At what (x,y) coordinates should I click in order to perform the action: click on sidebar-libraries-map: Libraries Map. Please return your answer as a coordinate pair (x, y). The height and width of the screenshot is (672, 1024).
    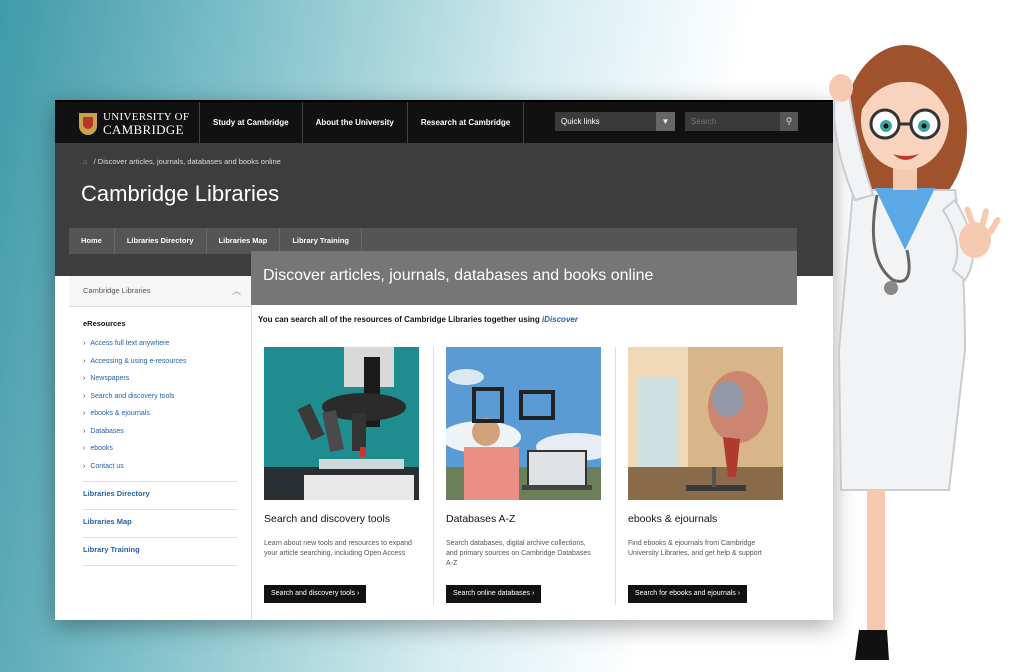
    Looking at the image, I should click on (160, 520).